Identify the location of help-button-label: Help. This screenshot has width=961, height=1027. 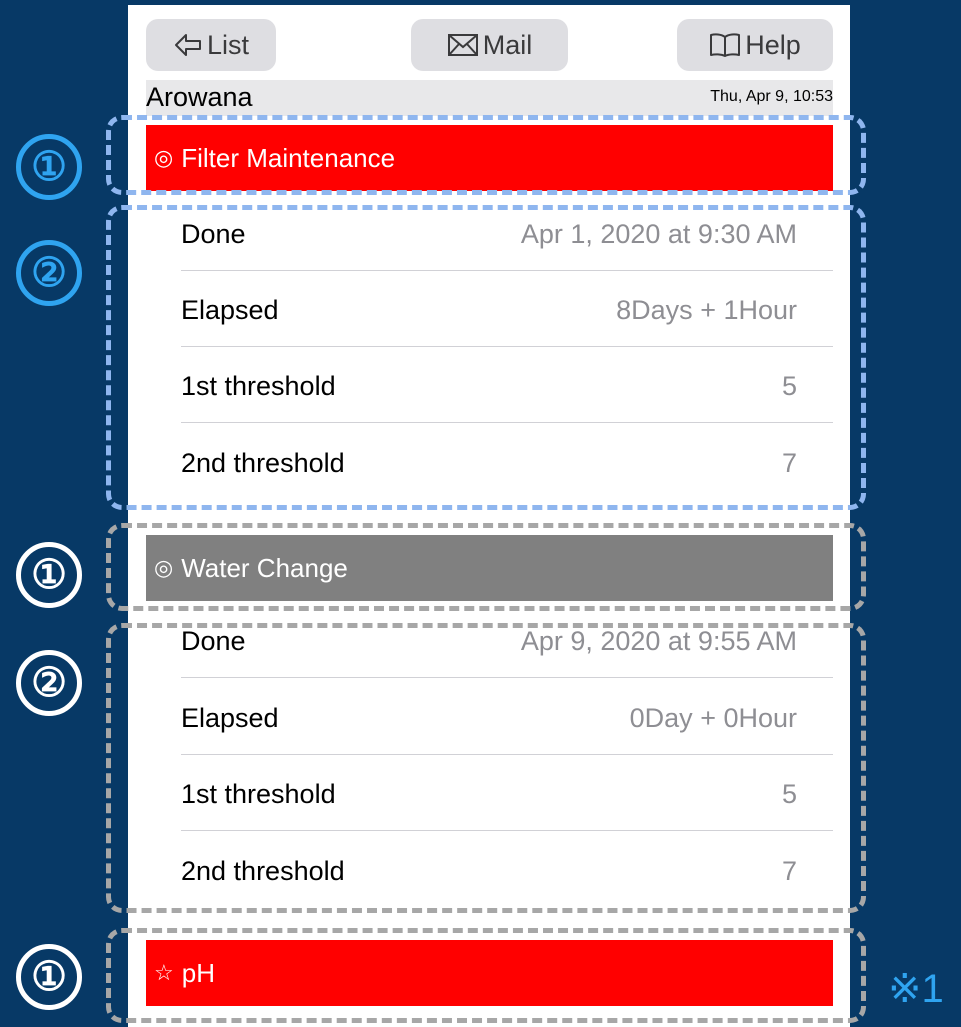
(773, 44).